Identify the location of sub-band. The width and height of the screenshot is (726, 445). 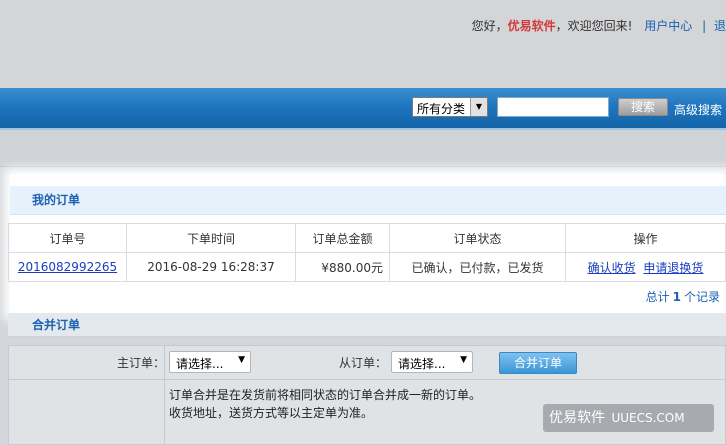
(363, 148).